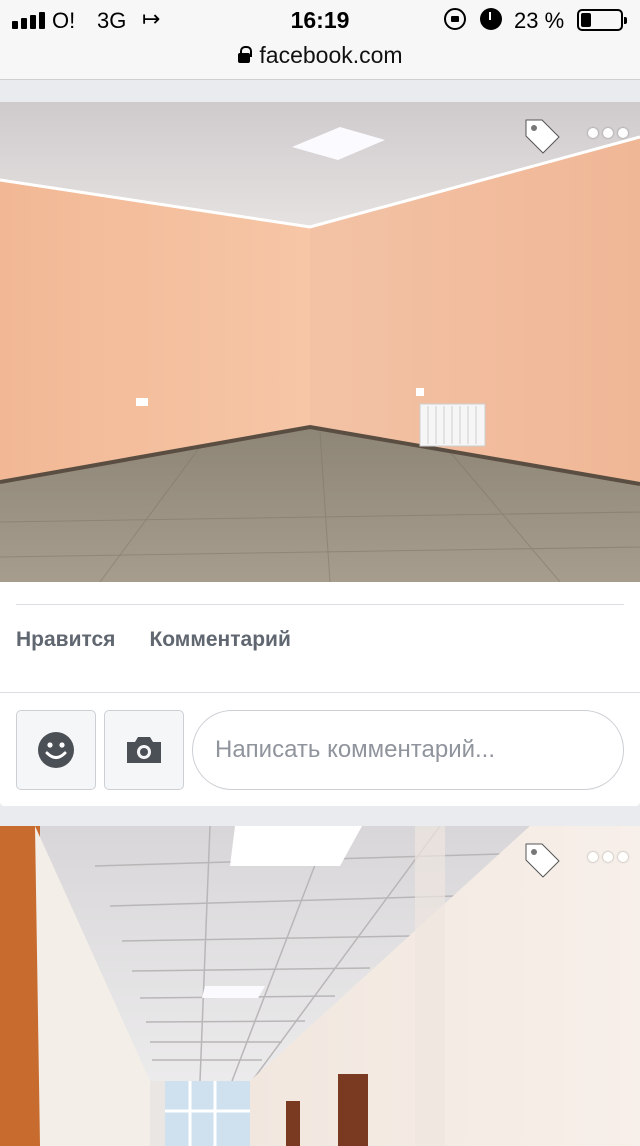  Describe the element at coordinates (245, 55) in the screenshot. I see `lock-icon` at that location.